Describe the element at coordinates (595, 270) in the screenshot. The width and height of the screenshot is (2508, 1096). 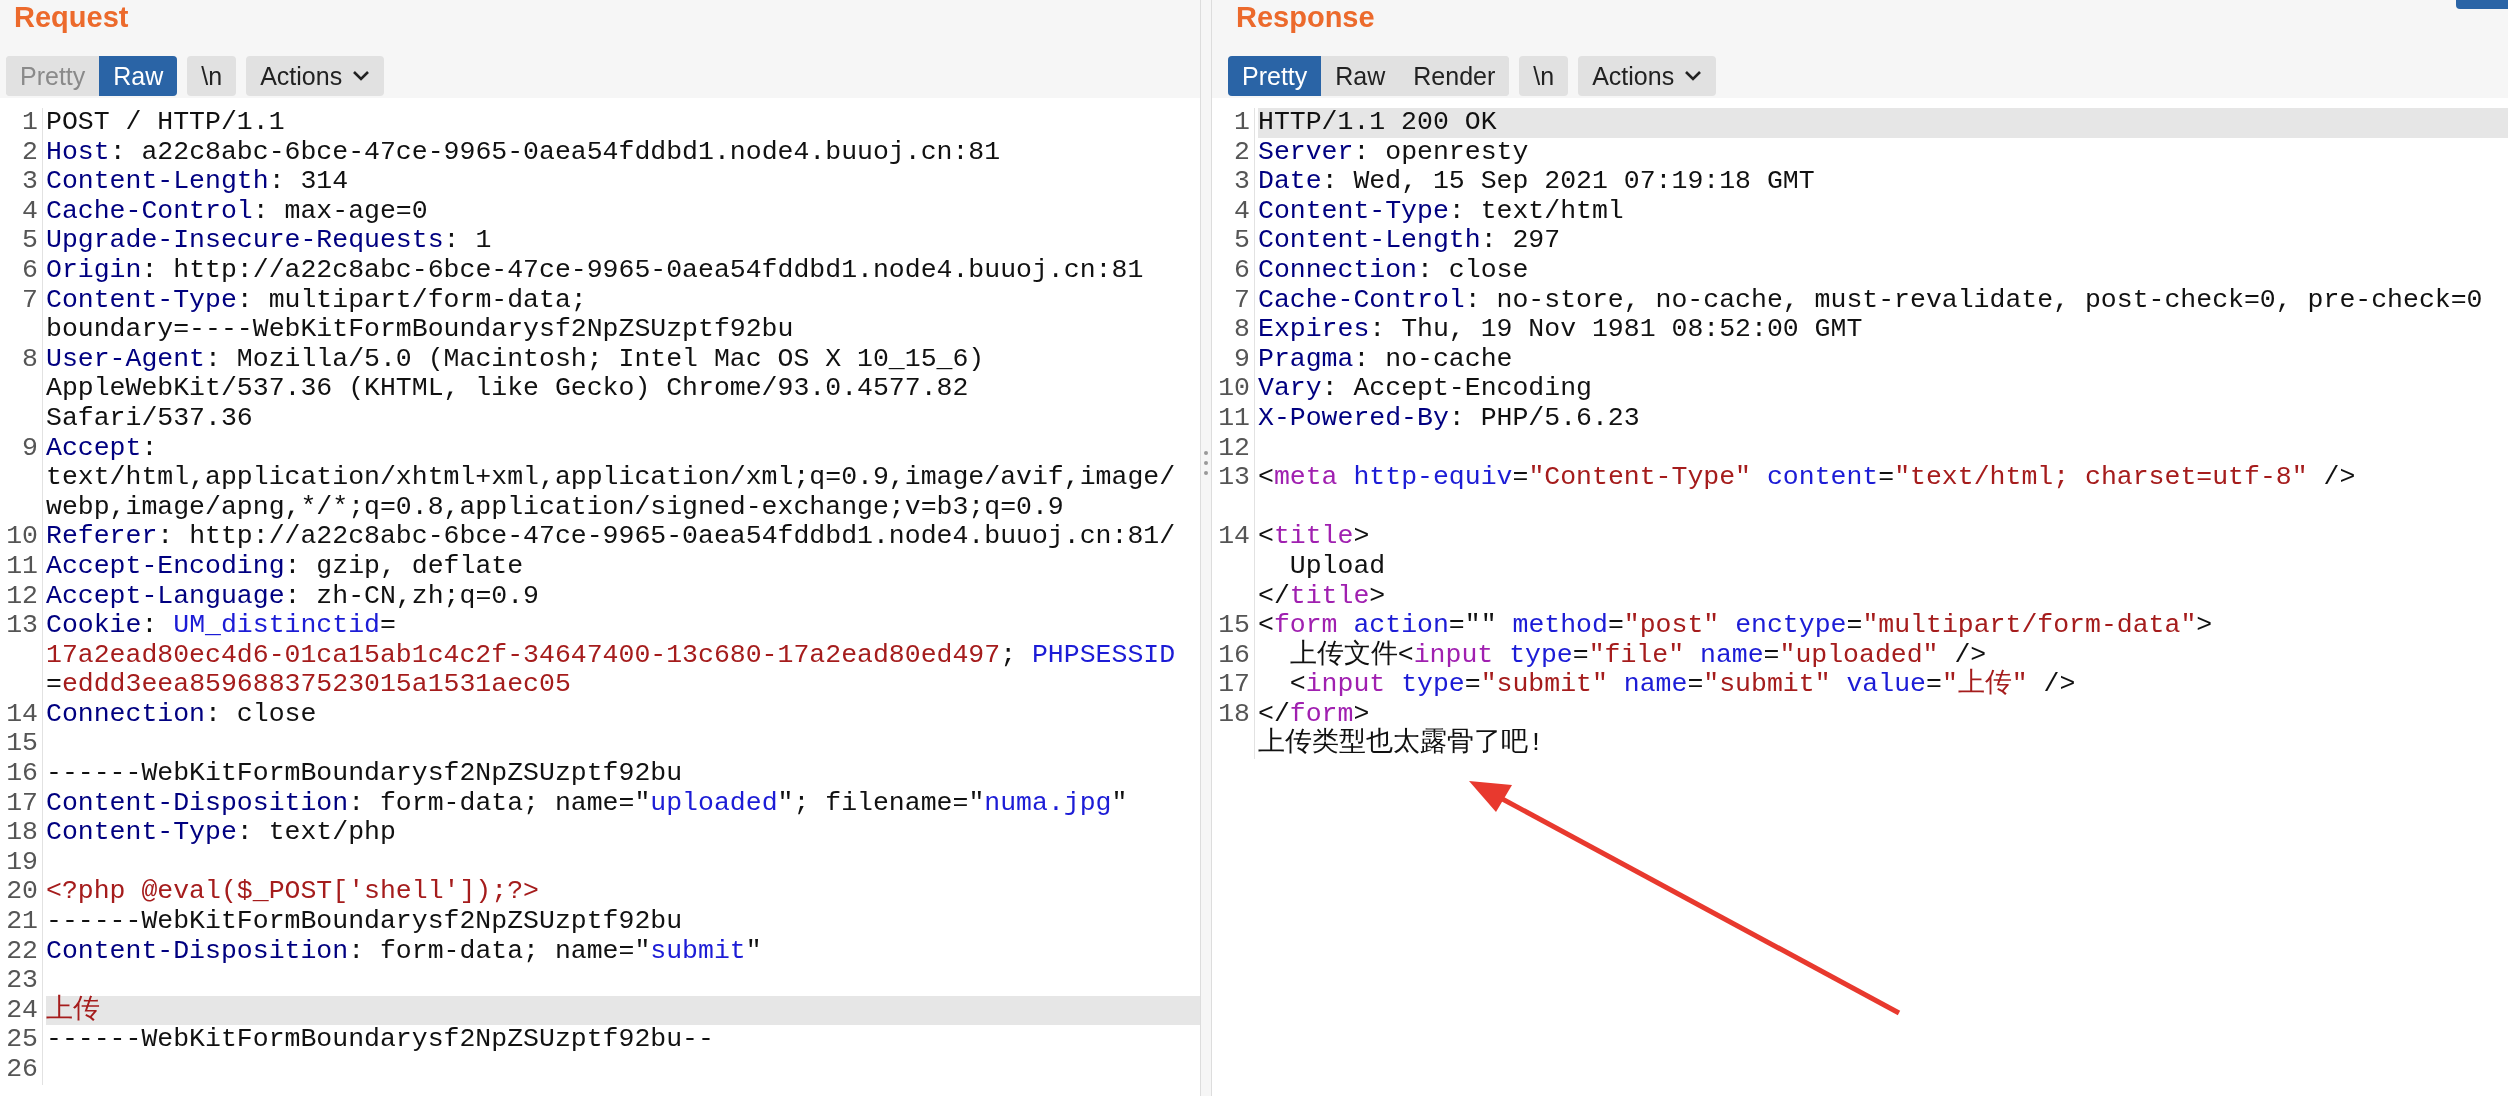
I see `code-line: Origin: http://a22c8abc-6bce-47ce-9965-0aea54fddbd1.node4.buuoj.cn:81` at that location.